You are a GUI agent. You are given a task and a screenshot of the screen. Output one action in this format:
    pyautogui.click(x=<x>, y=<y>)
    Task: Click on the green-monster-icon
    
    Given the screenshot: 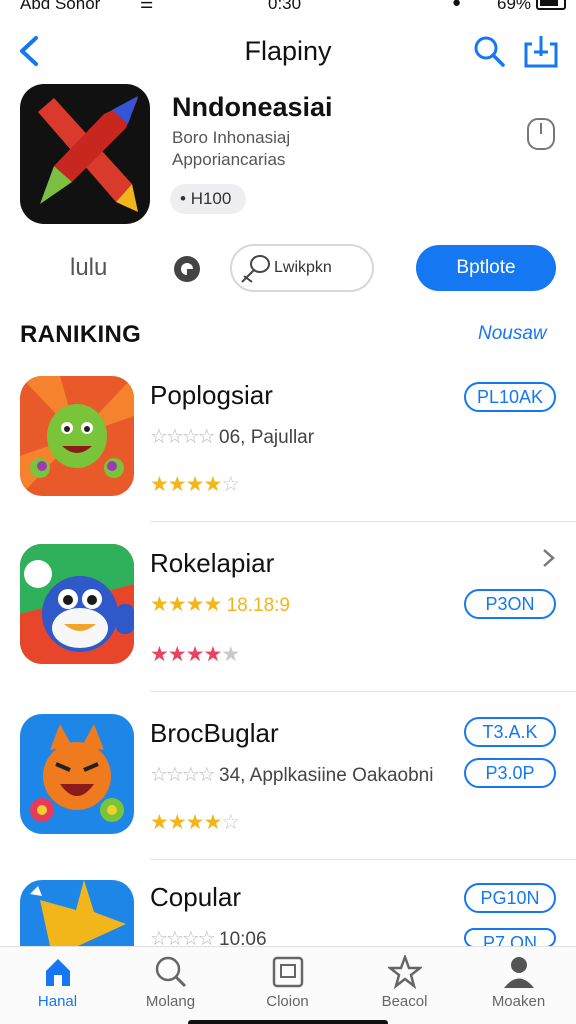 What is the action you would take?
    pyautogui.click(x=77, y=436)
    